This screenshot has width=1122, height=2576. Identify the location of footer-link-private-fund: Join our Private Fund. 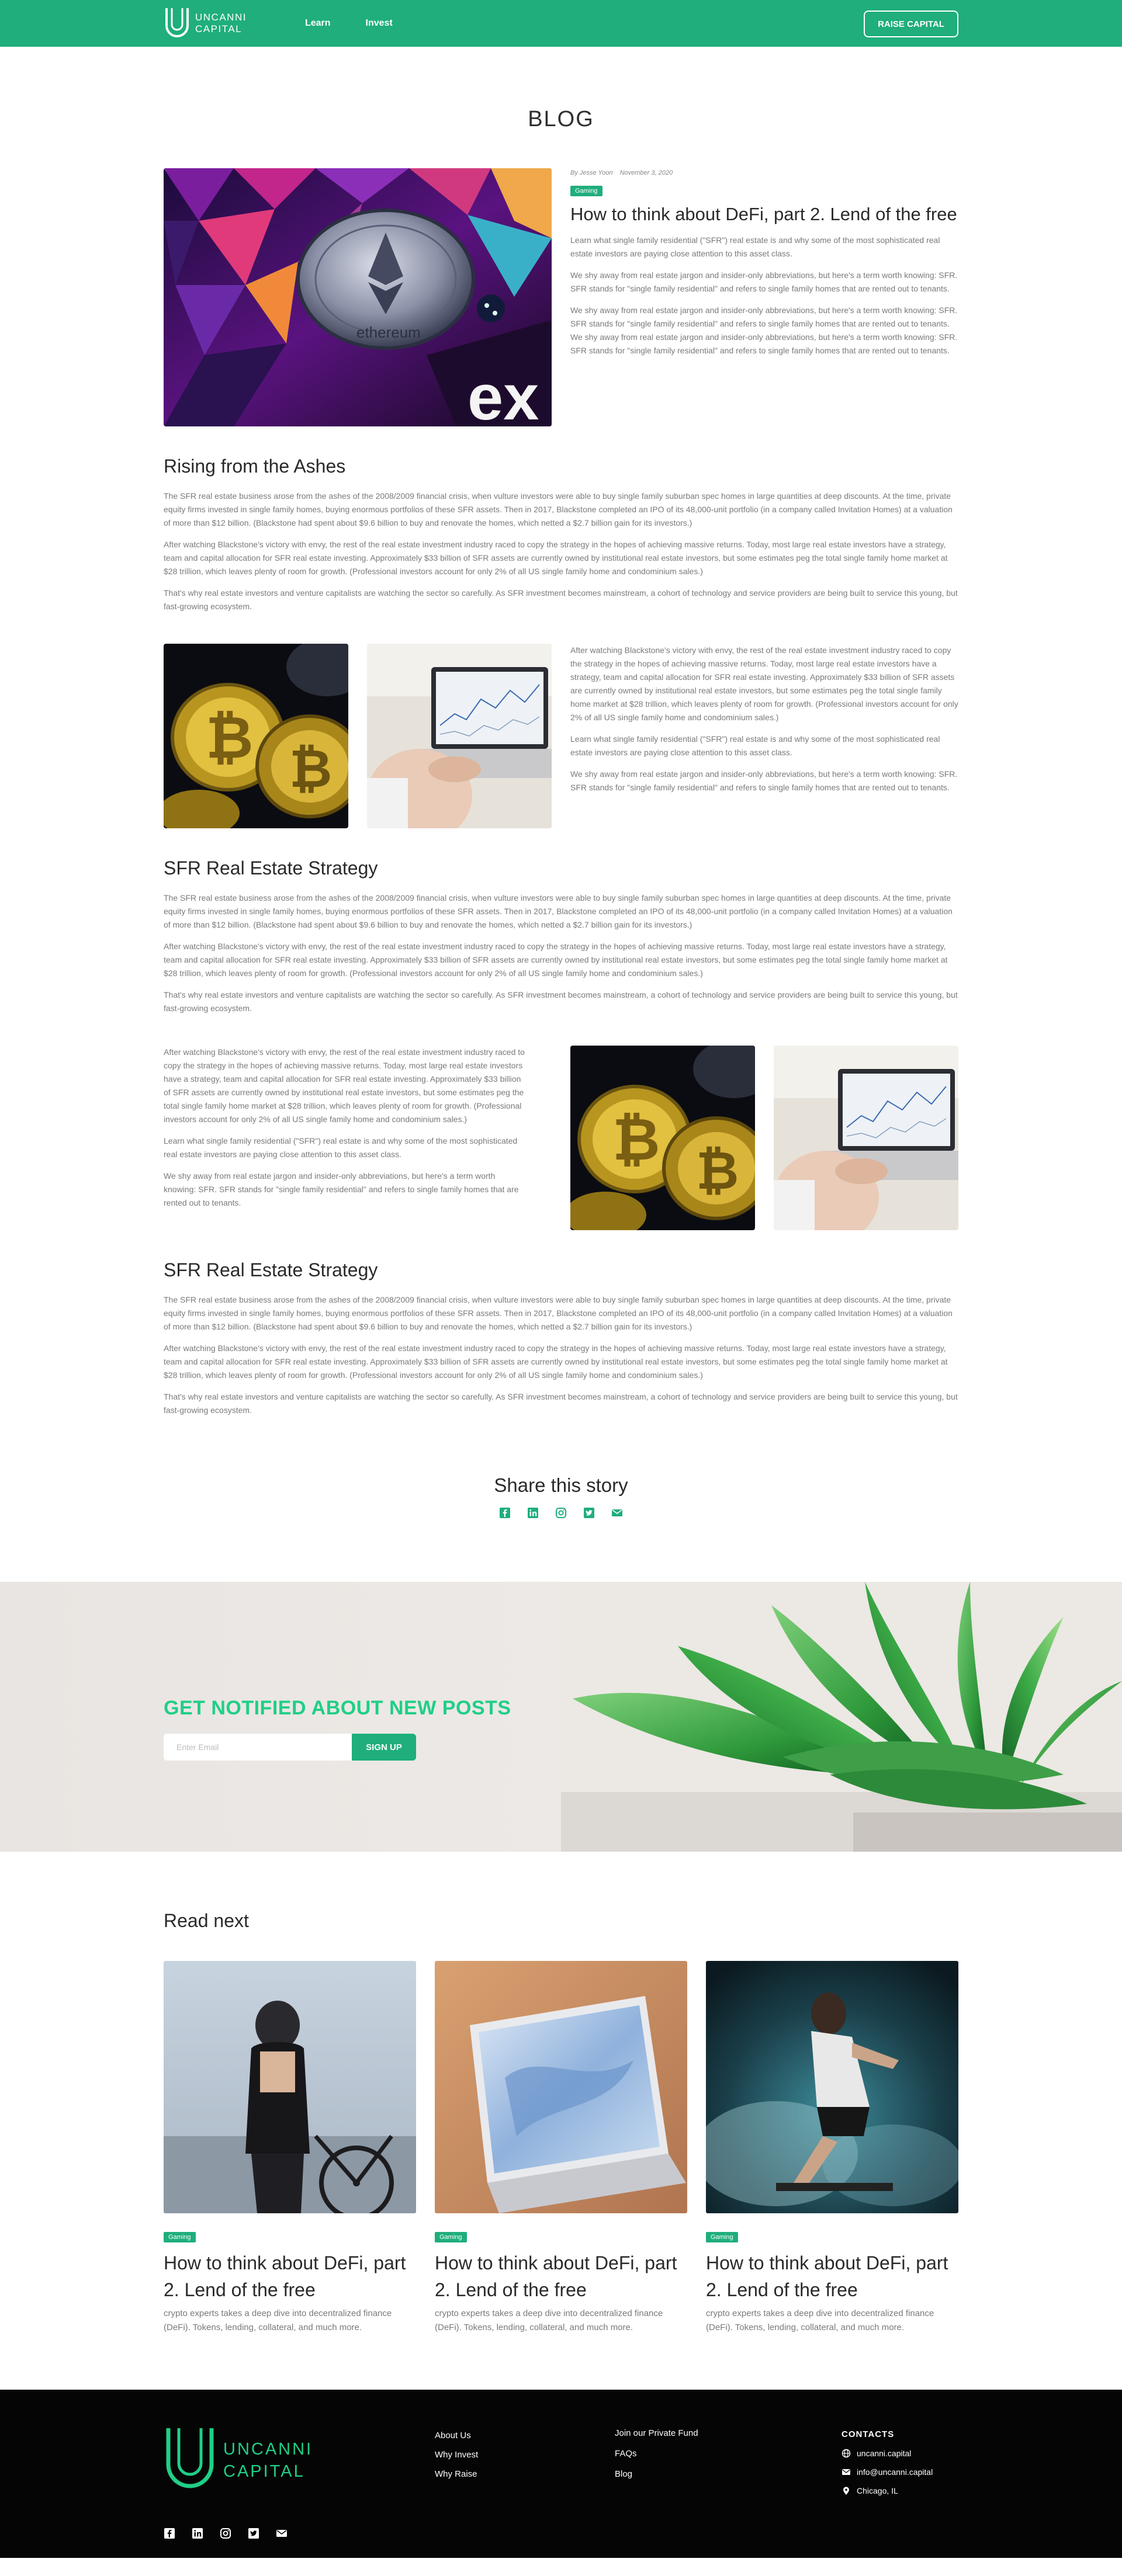
(656, 2433).